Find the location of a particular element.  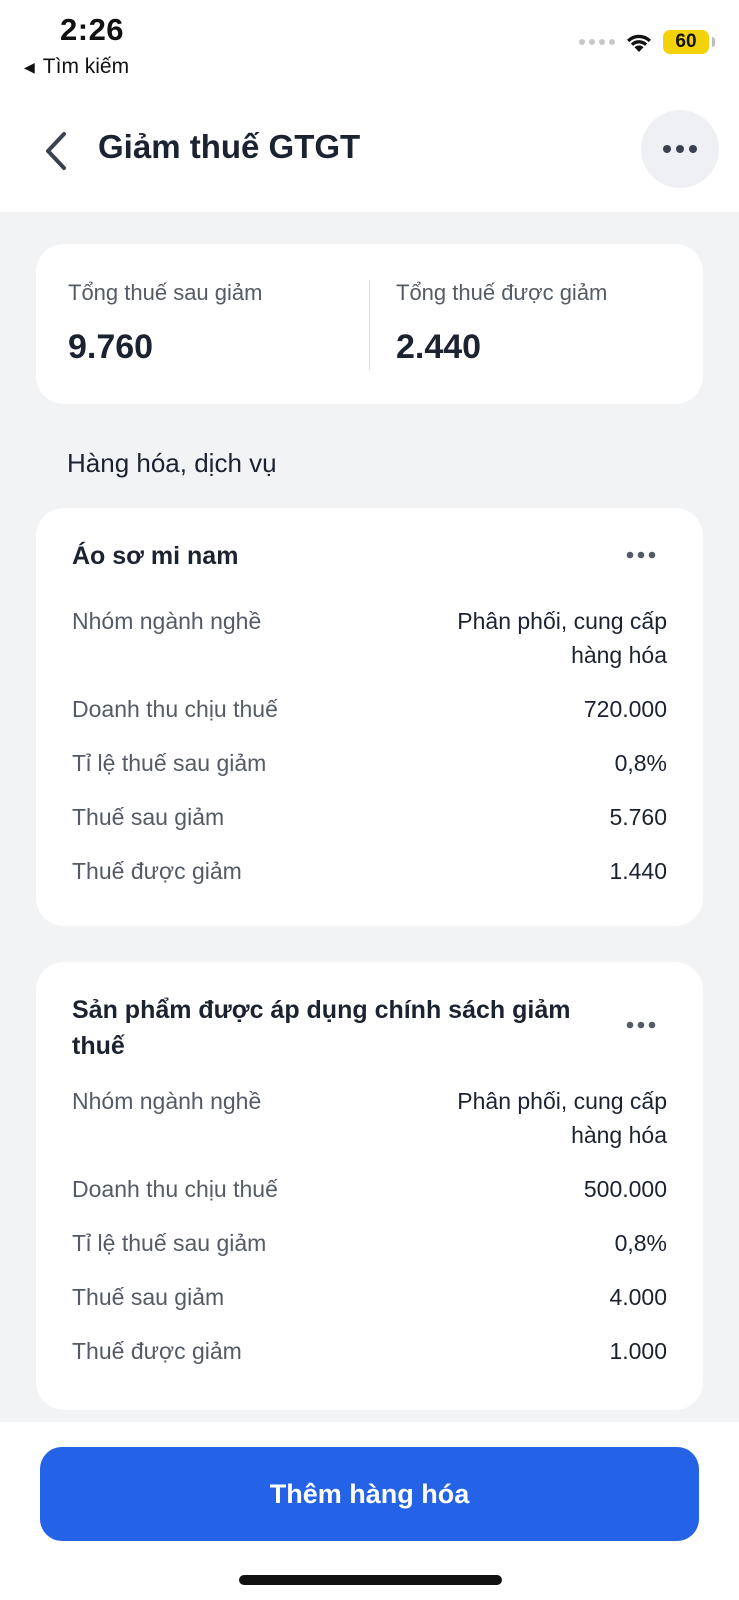

back-to-app-link: ◀ Tìm kiếm is located at coordinates (76, 67).